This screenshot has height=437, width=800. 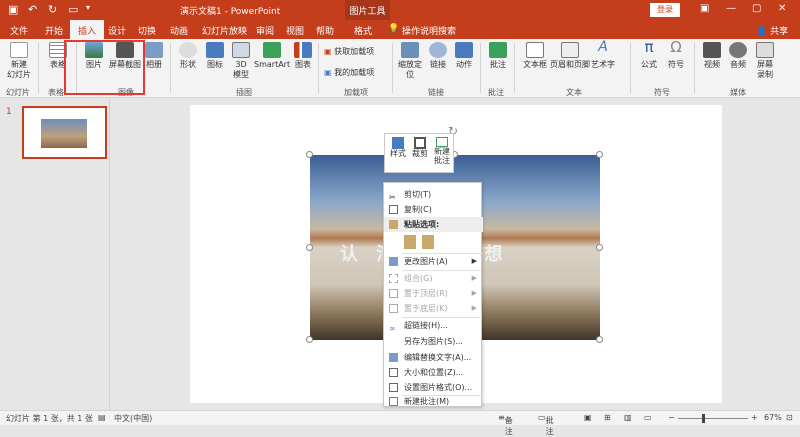 What do you see at coordinates (703, 418) in the screenshot?
I see `zoom-slider-thumb` at bounding box center [703, 418].